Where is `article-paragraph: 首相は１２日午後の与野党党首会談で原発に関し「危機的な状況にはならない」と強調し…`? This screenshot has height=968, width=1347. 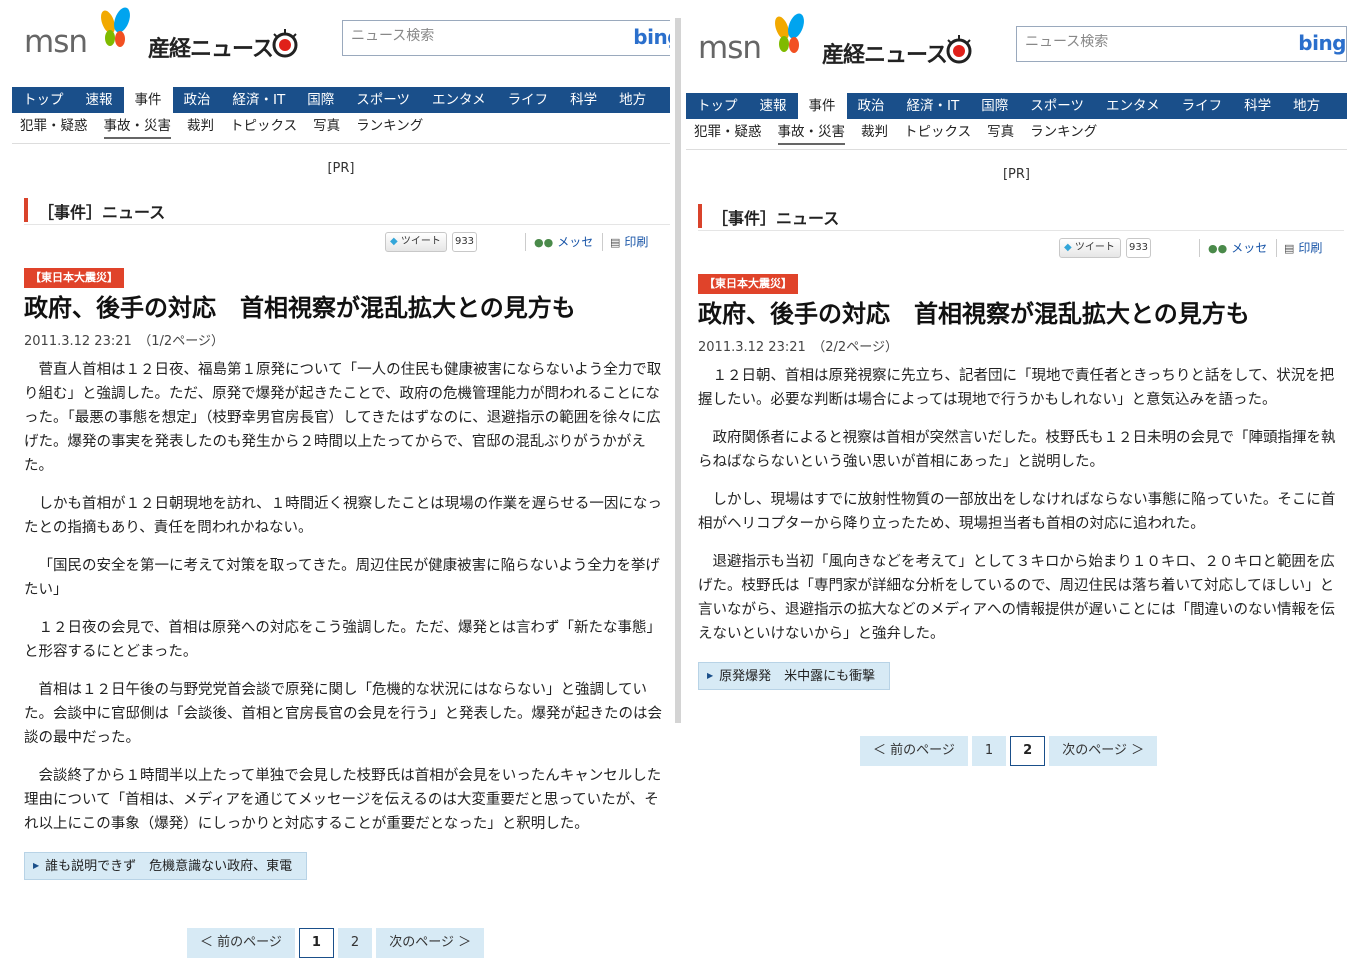 article-paragraph: 首相は１２日午後の与野党党首会談で原発に関し「危機的な状況にはならない」と強調し… is located at coordinates (343, 714).